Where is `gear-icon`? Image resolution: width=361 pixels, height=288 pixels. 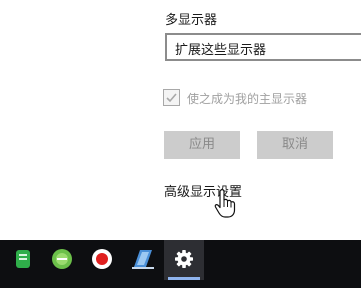 gear-icon is located at coordinates (184, 259).